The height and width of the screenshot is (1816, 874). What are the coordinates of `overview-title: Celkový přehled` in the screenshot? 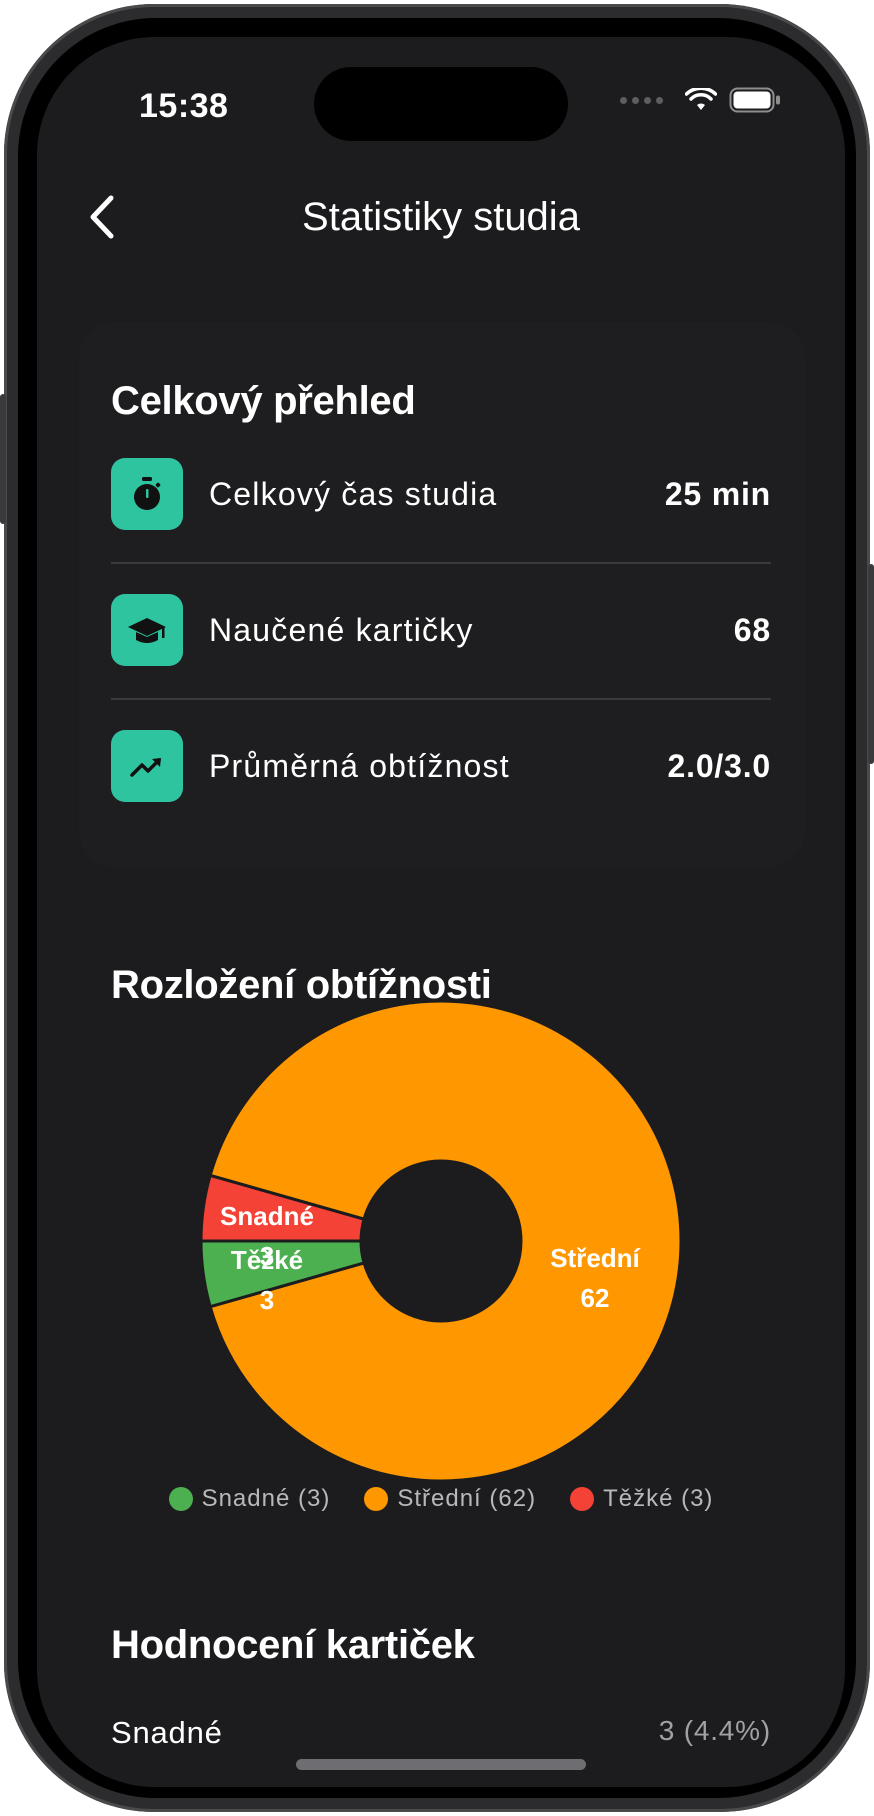 It's located at (263, 401).